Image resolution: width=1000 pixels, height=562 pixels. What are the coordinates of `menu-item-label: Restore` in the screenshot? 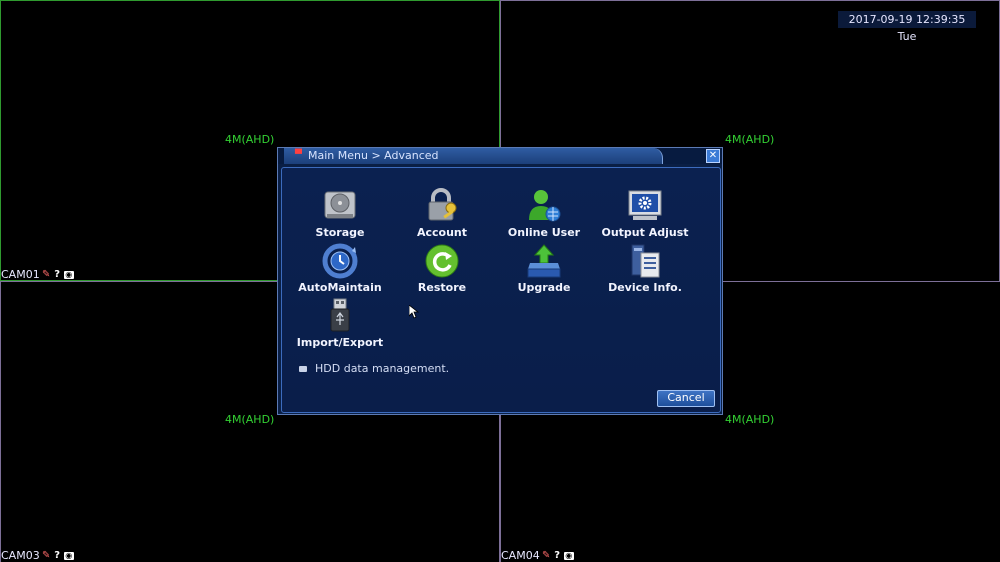 It's located at (442, 287).